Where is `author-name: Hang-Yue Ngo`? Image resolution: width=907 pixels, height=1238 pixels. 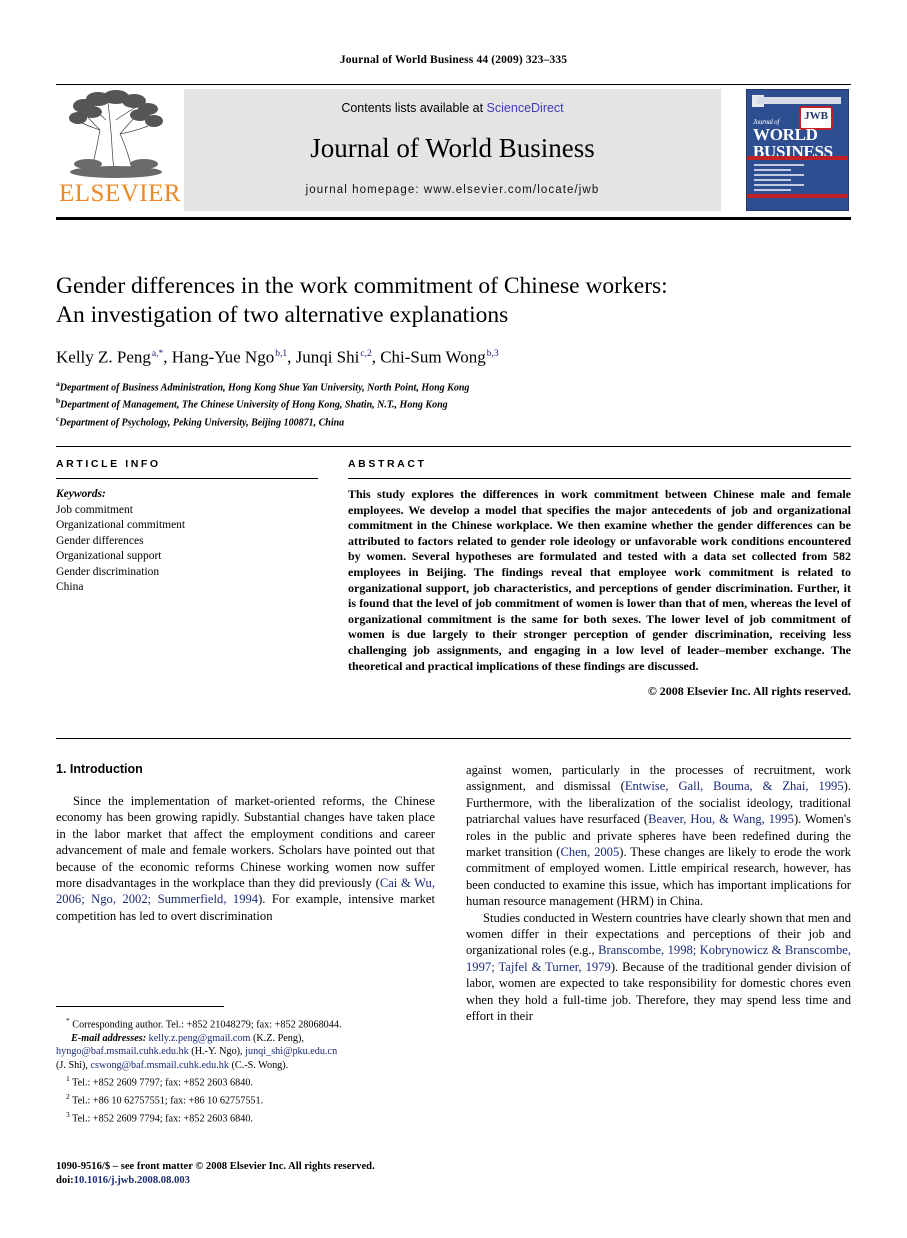 author-name: Hang-Yue Ngo is located at coordinates (223, 357).